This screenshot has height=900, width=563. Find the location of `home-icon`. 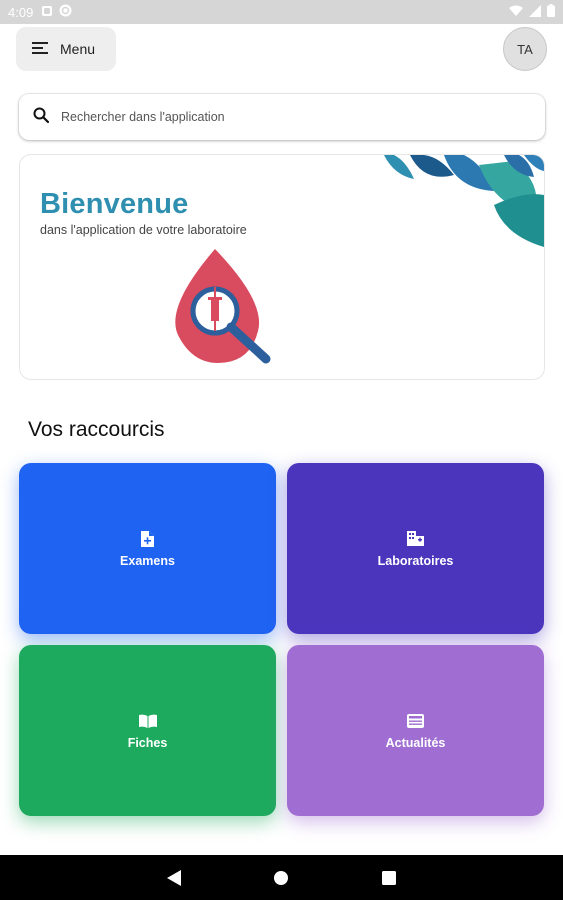

home-icon is located at coordinates (281, 878).